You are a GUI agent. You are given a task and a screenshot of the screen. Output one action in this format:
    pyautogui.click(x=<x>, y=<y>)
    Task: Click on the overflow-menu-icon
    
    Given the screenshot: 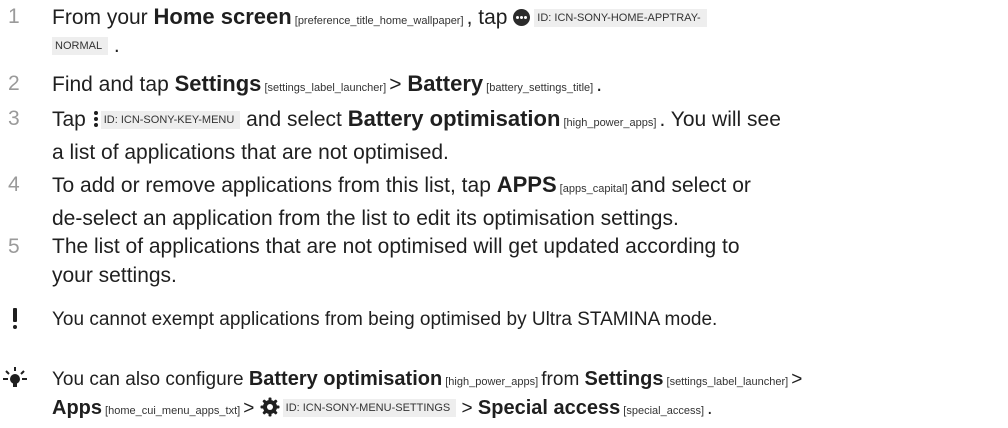 What is the action you would take?
    pyautogui.click(x=95, y=119)
    